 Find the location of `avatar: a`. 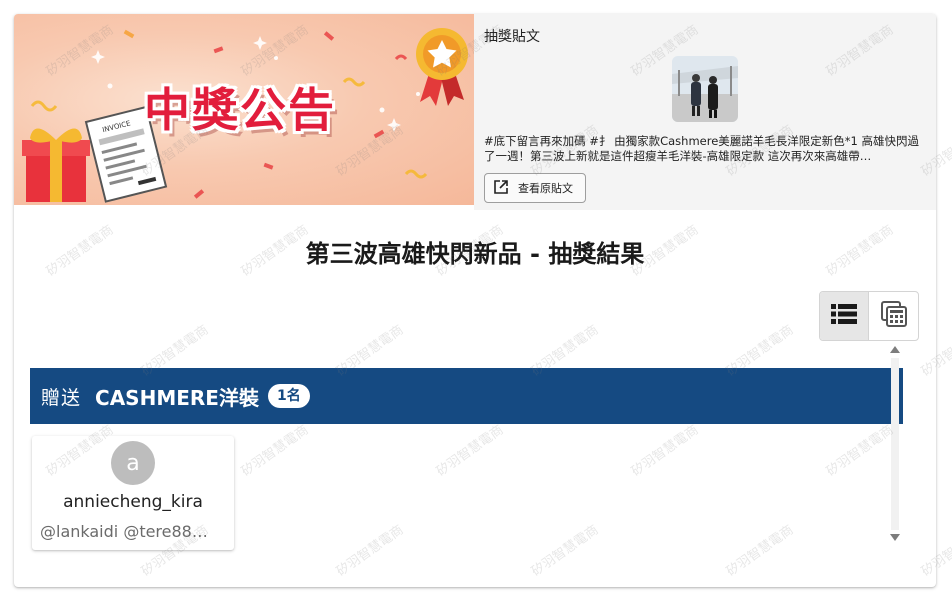

avatar: a is located at coordinates (133, 463).